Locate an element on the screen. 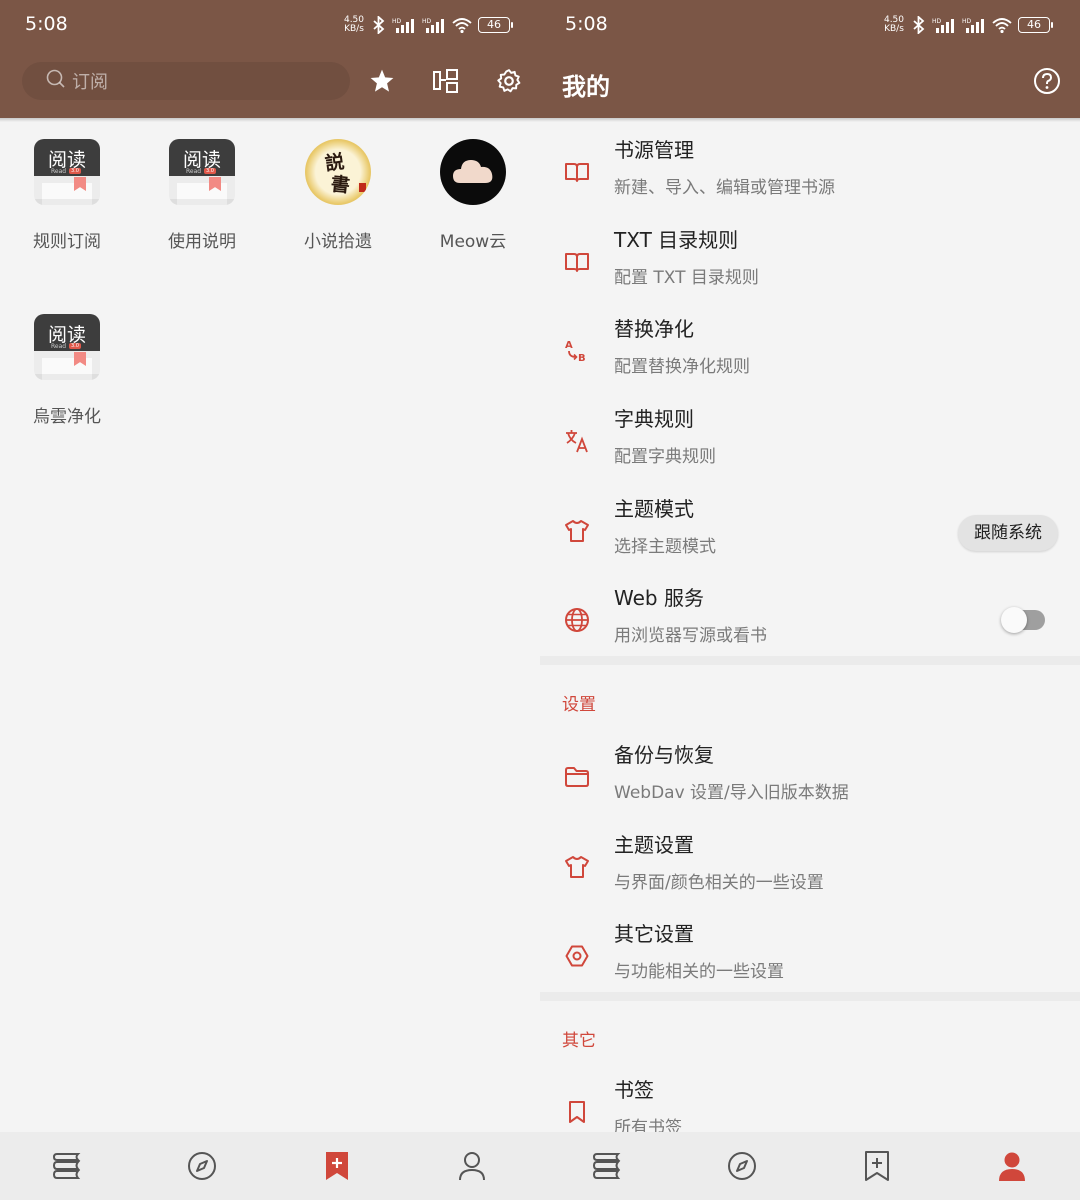  toggle-knob is located at coordinates (1014, 620).